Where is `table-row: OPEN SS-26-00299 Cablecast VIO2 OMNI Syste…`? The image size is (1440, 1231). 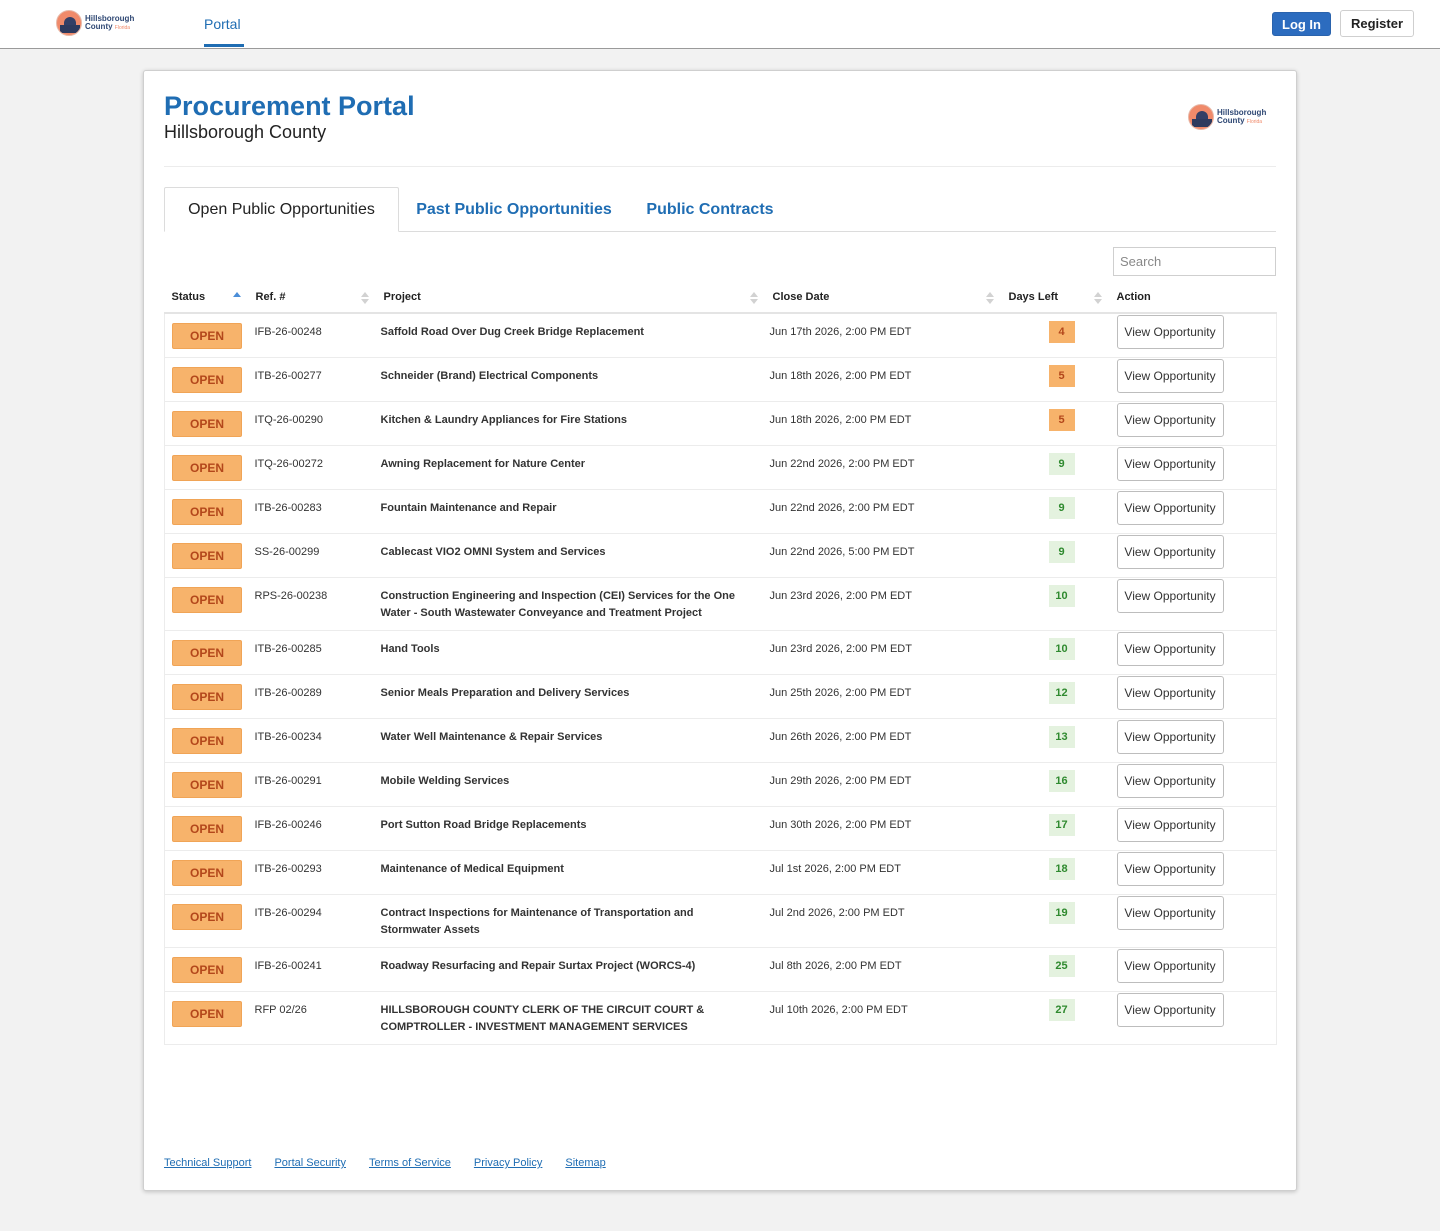
table-row: OPEN SS-26-00299 Cablecast VIO2 OMNI Syste… is located at coordinates (720, 555).